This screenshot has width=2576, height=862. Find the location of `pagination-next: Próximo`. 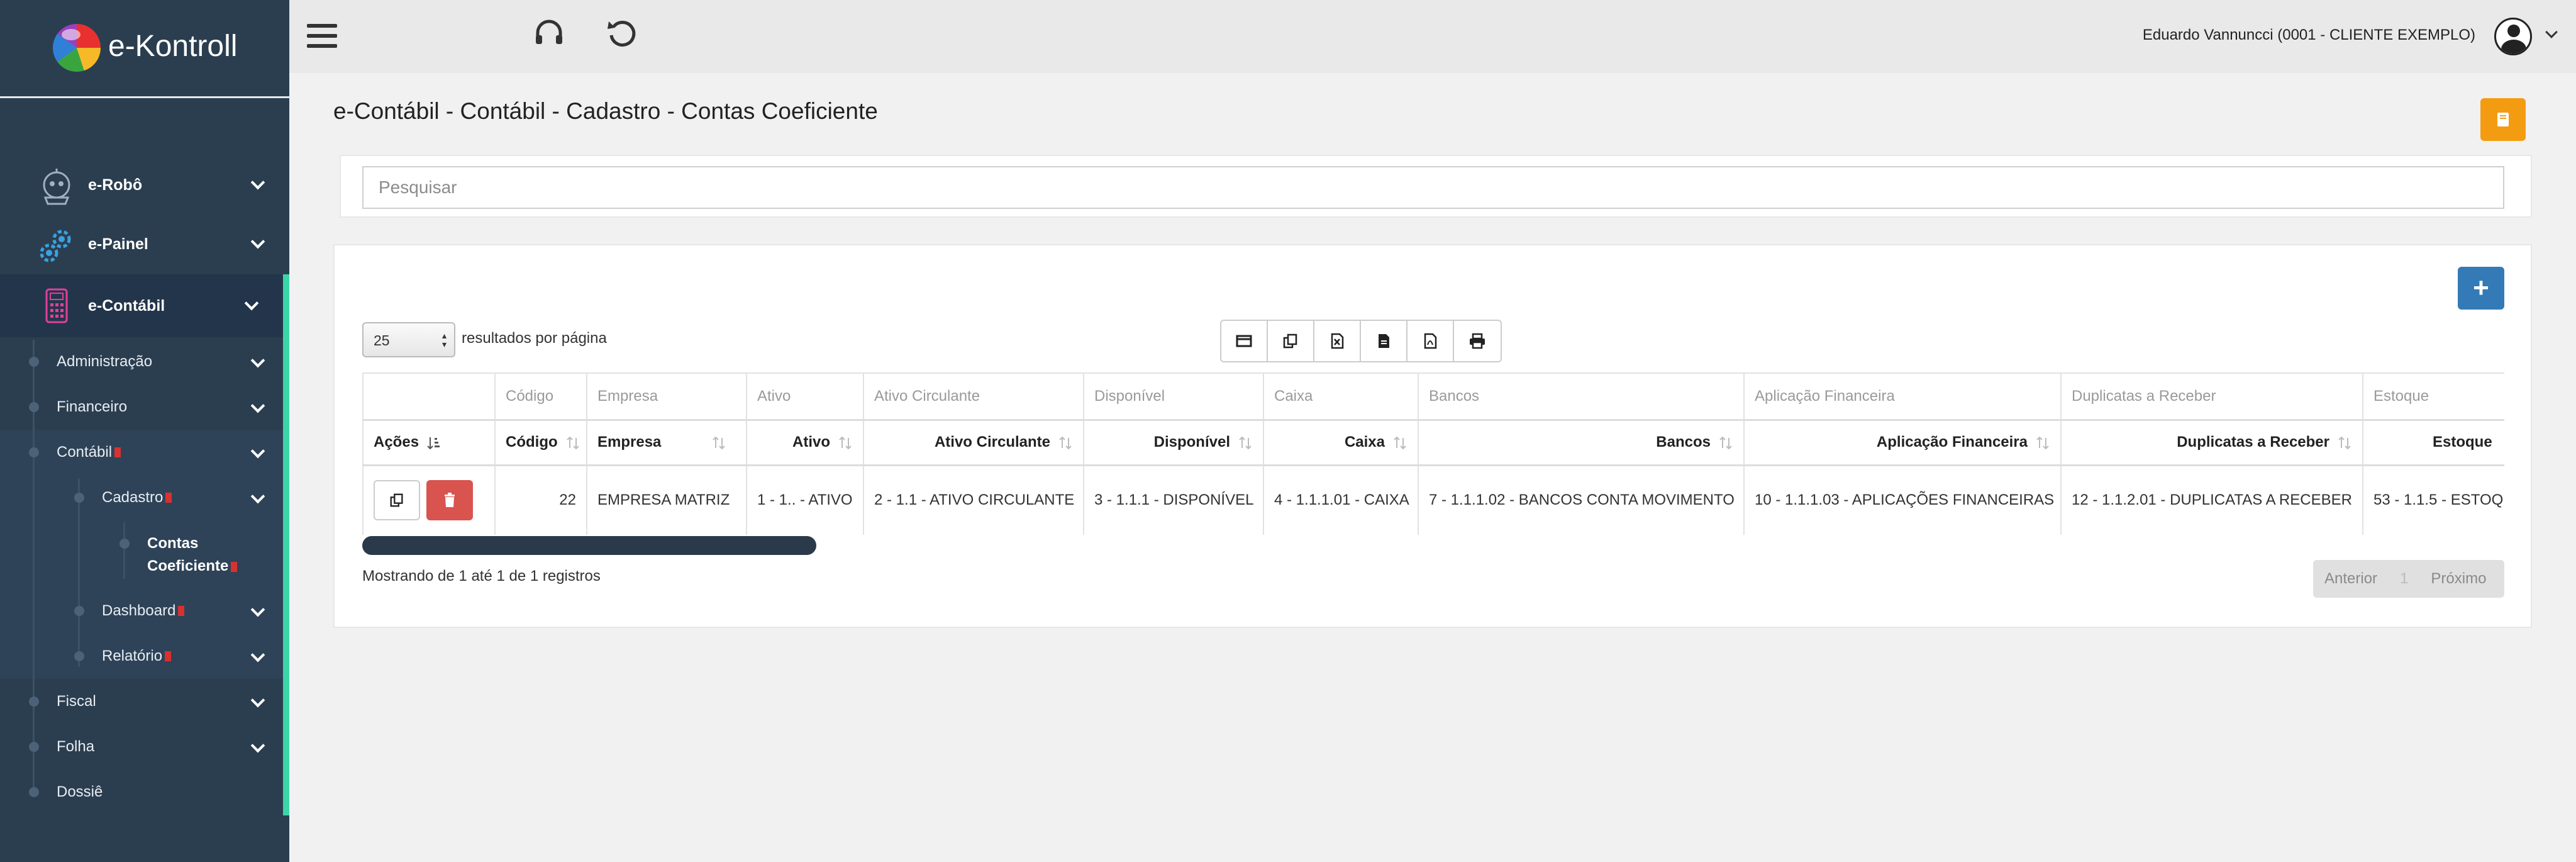

pagination-next: Próximo is located at coordinates (2458, 579).